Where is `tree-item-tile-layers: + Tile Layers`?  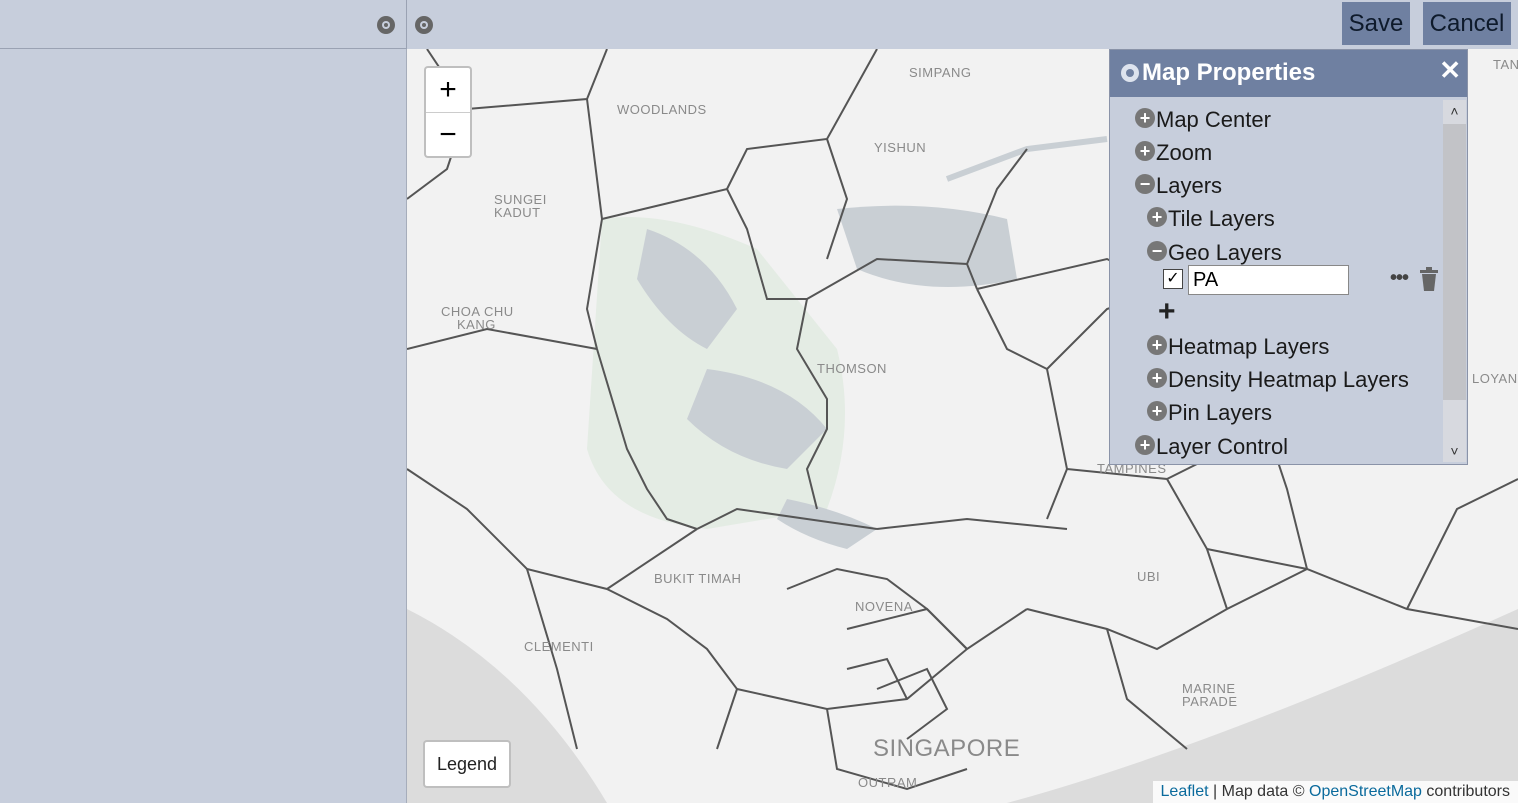 tree-item-tile-layers: + Tile Layers is located at coordinates (1211, 219).